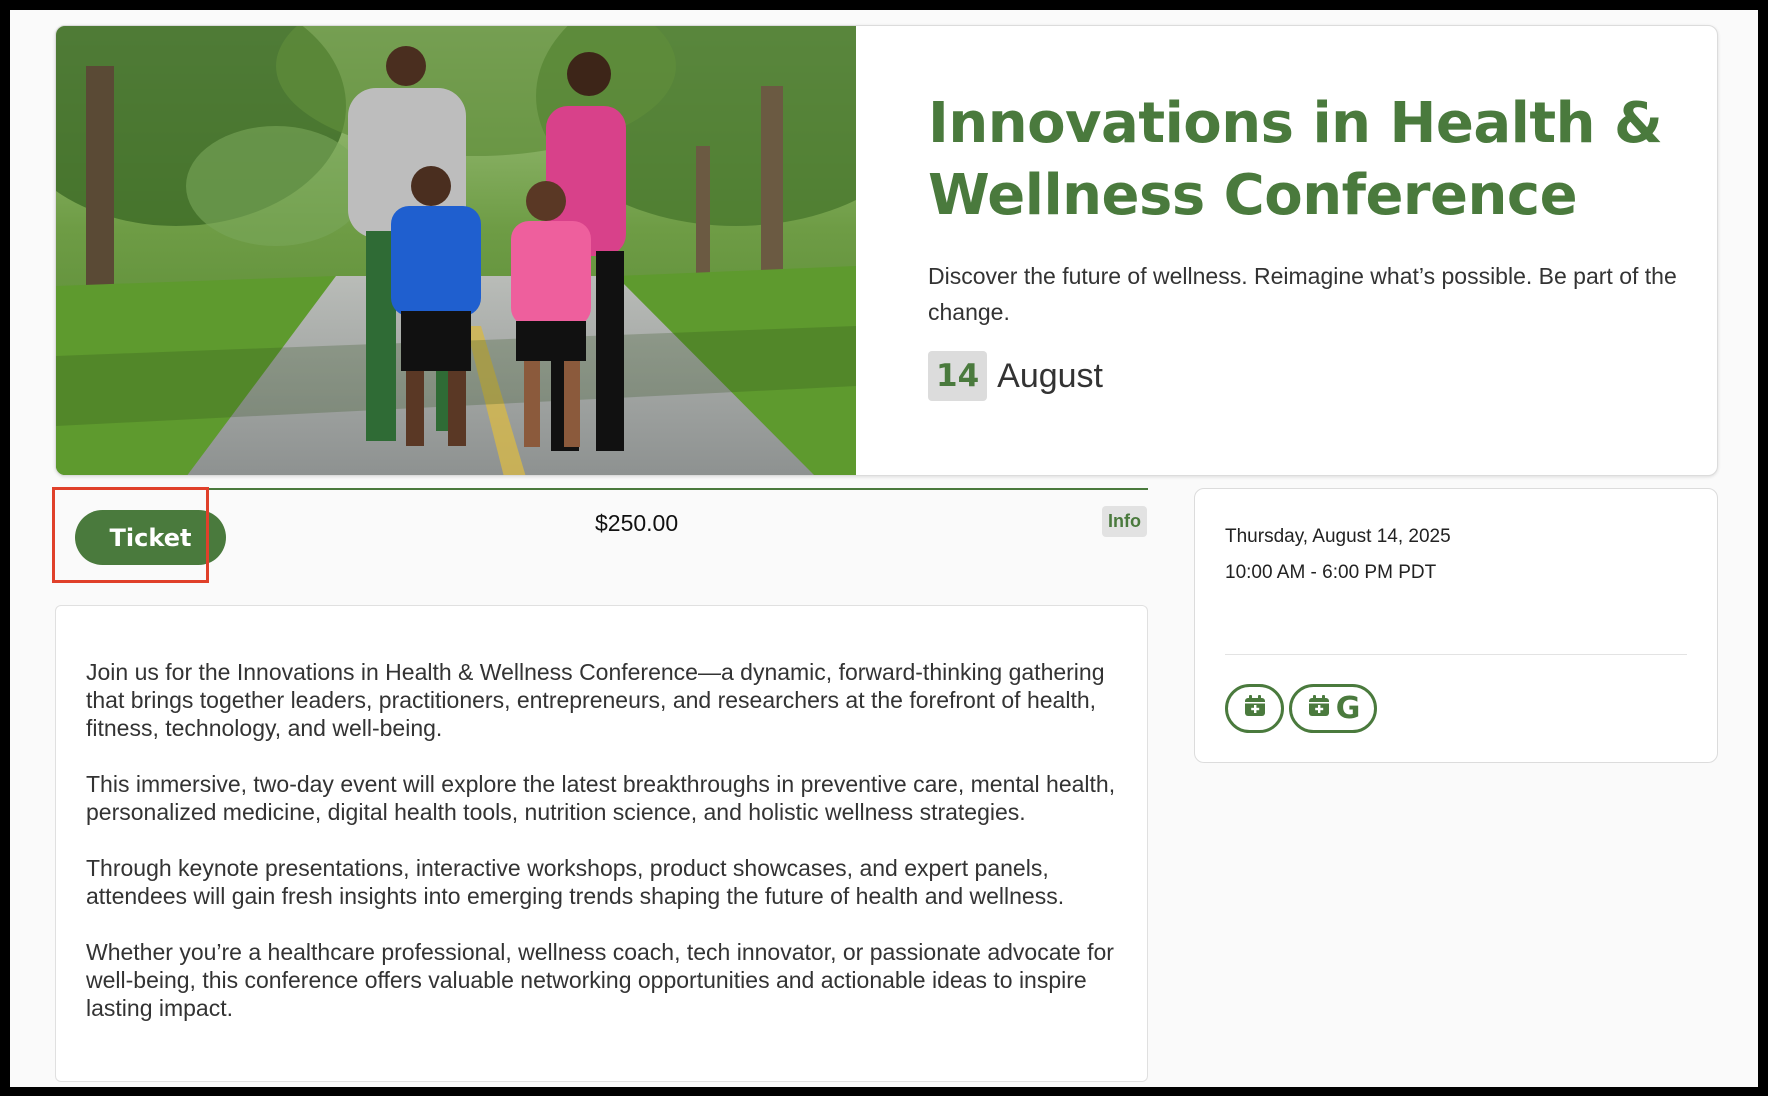 Image resolution: width=1768 pixels, height=1096 pixels. I want to click on ticket-bar: Ticket $250.00 Info, so click(601, 533).